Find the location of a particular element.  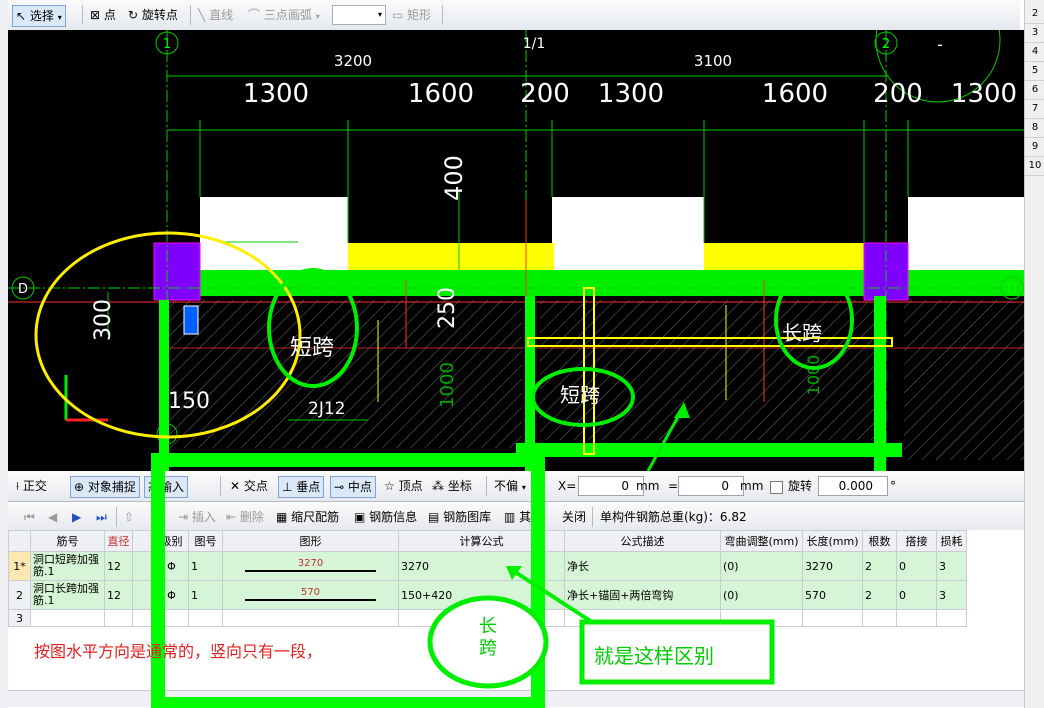

row-number: 10 is located at coordinates (1034, 166).